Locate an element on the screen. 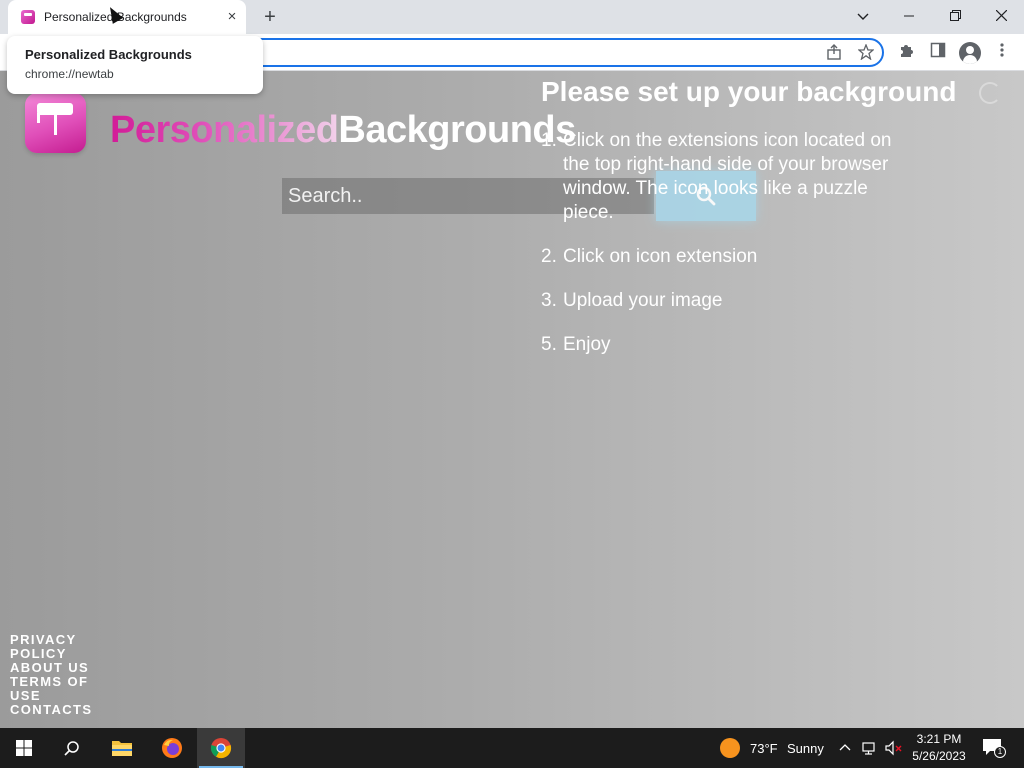 This screenshot has height=768, width=1024. setup-step: 2. Click on icon extension is located at coordinates (721, 257).